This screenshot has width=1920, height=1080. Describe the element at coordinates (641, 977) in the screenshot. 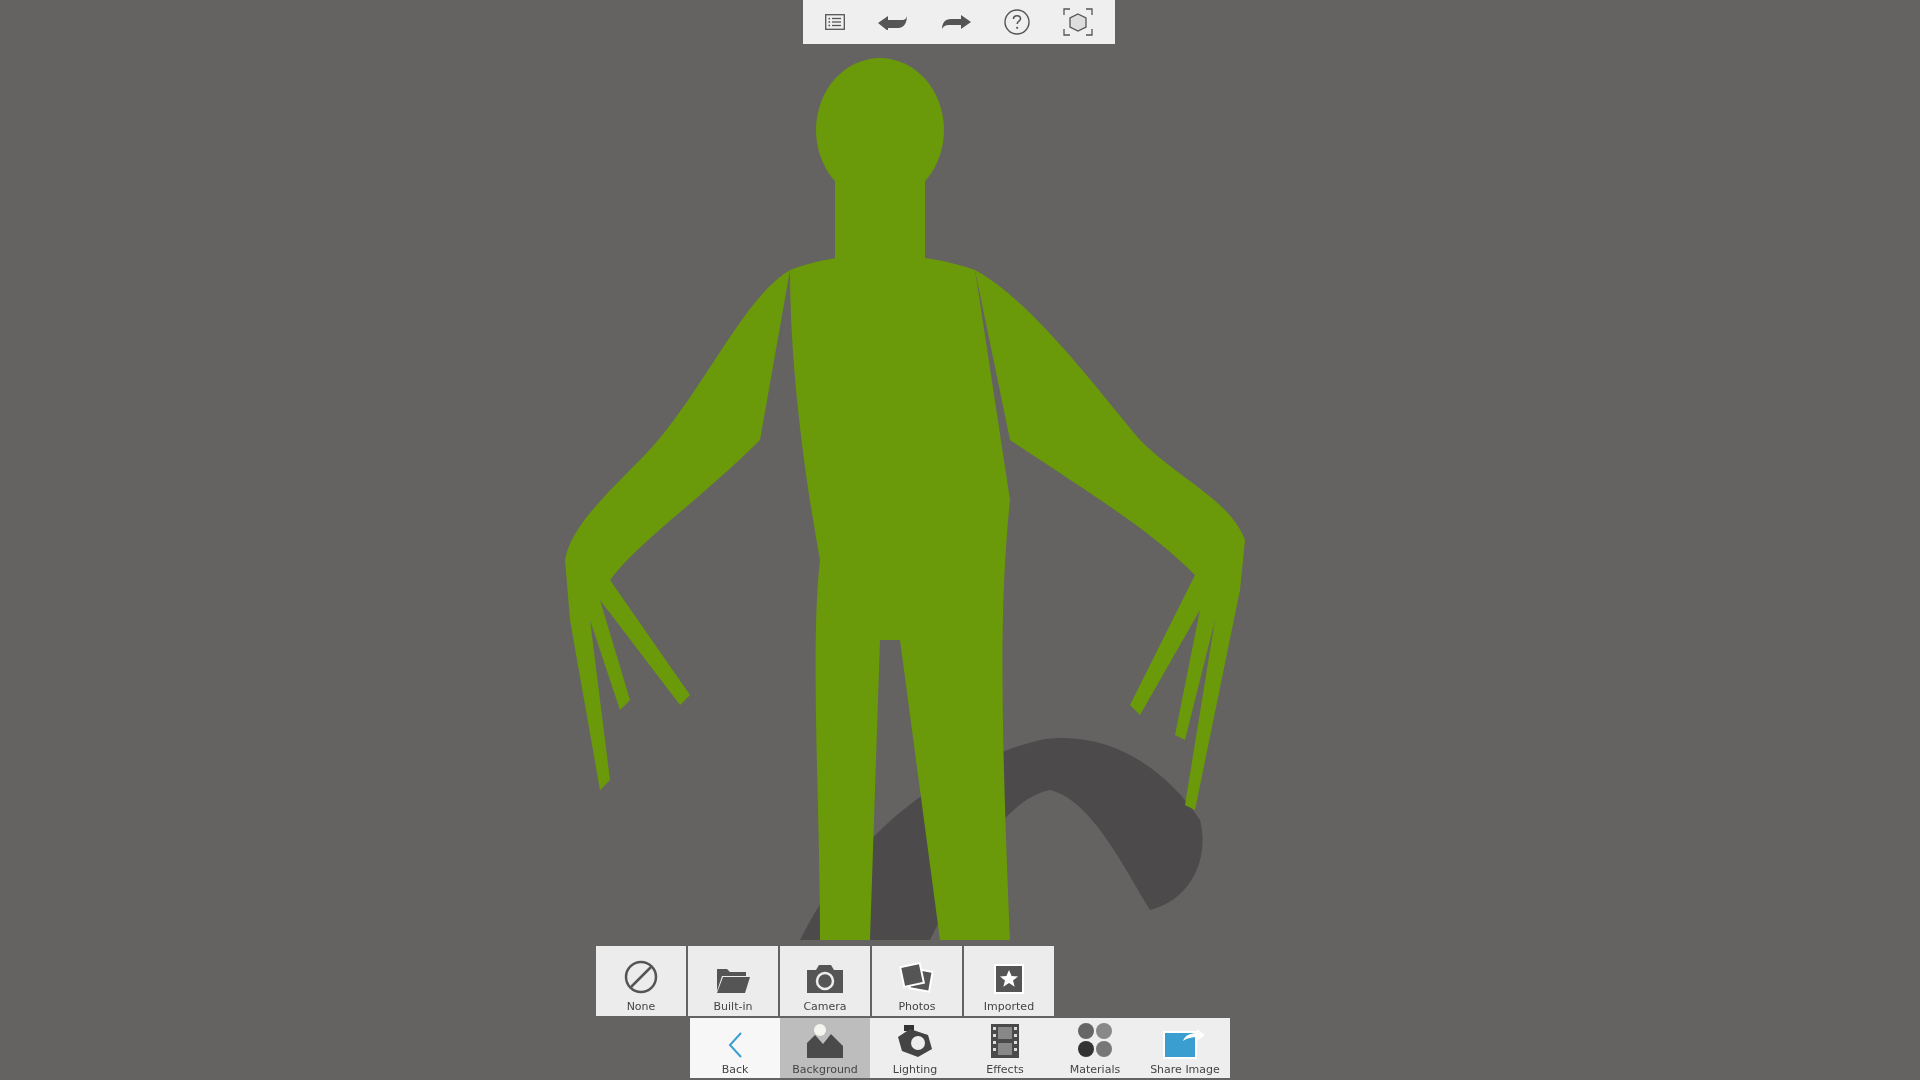

I see `prohibited-icon` at that location.